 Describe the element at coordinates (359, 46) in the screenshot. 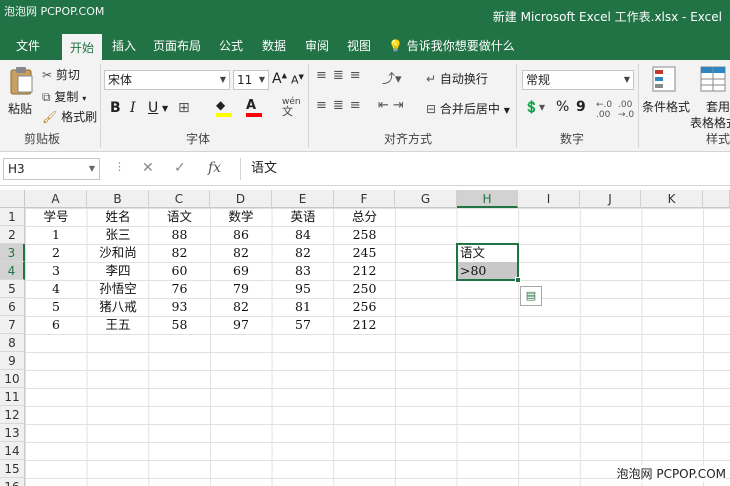

I see `tab-view: 视图` at that location.